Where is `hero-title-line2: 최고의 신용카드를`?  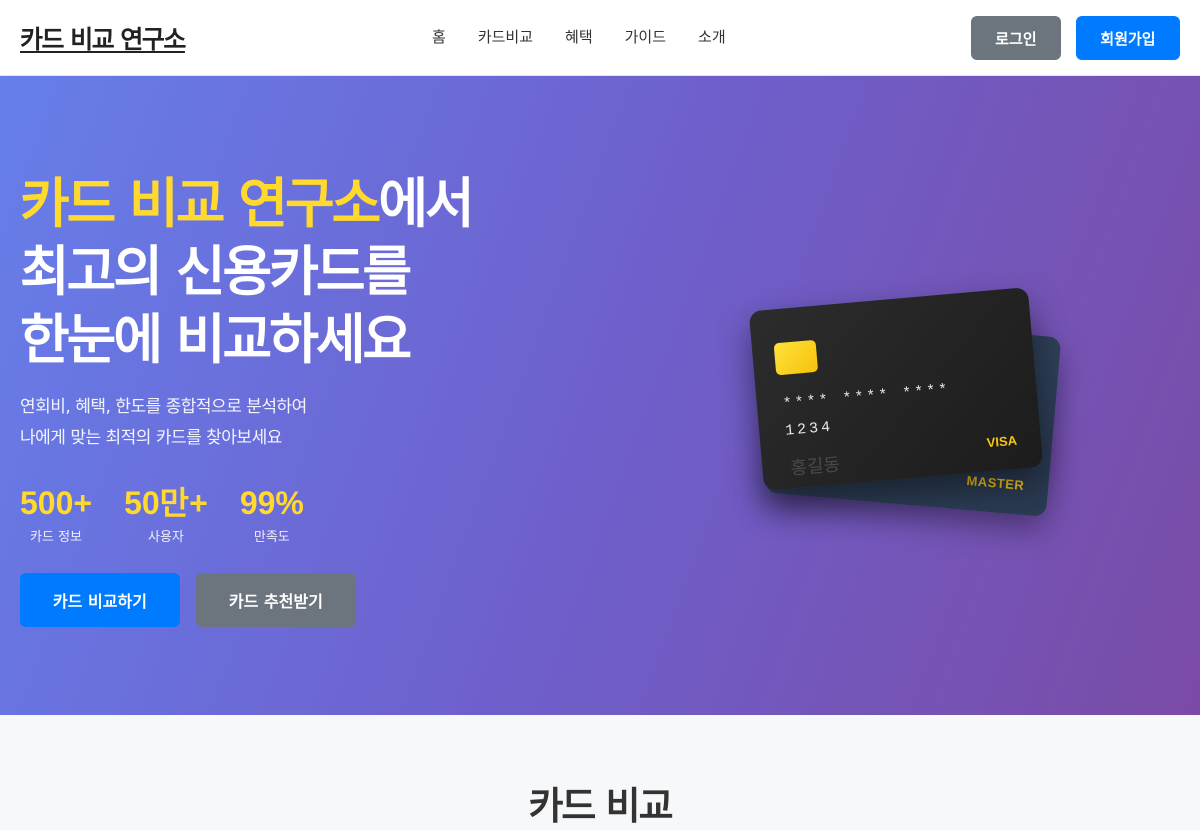
hero-title-line2: 최고의 신용카드를 is located at coordinates (216, 271).